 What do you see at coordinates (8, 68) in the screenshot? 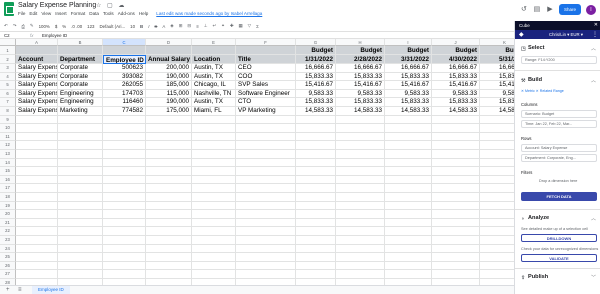
I see `row-header-3: 3` at bounding box center [8, 68].